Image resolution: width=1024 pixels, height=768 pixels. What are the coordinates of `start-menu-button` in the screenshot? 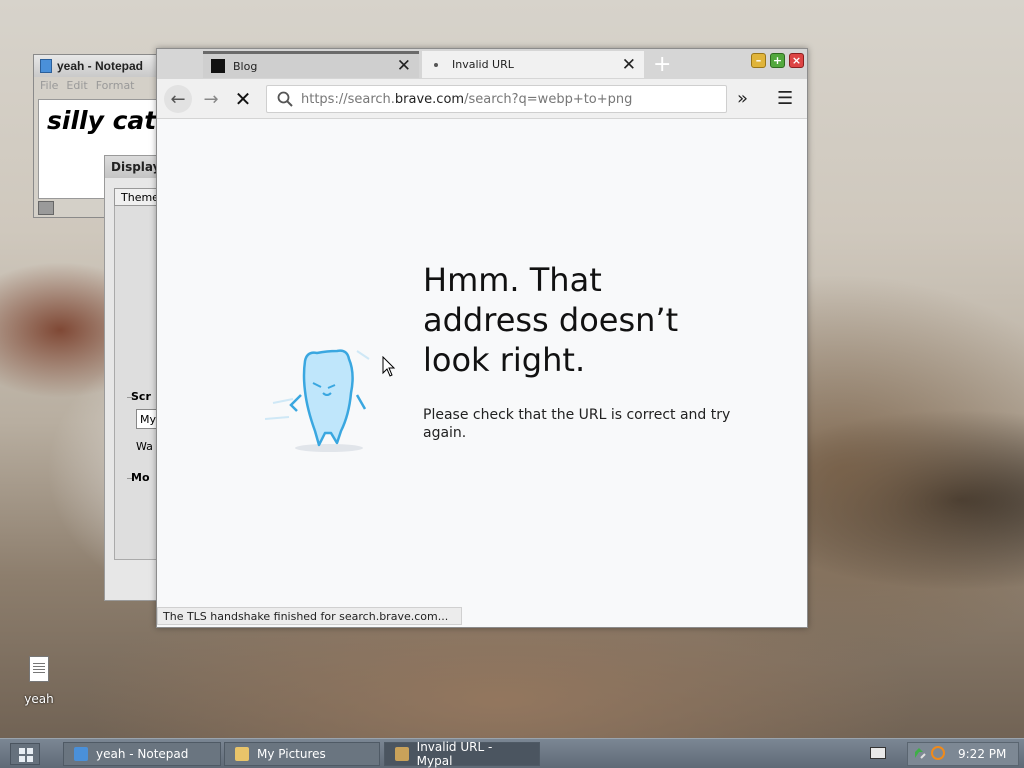 It's located at (25, 754).